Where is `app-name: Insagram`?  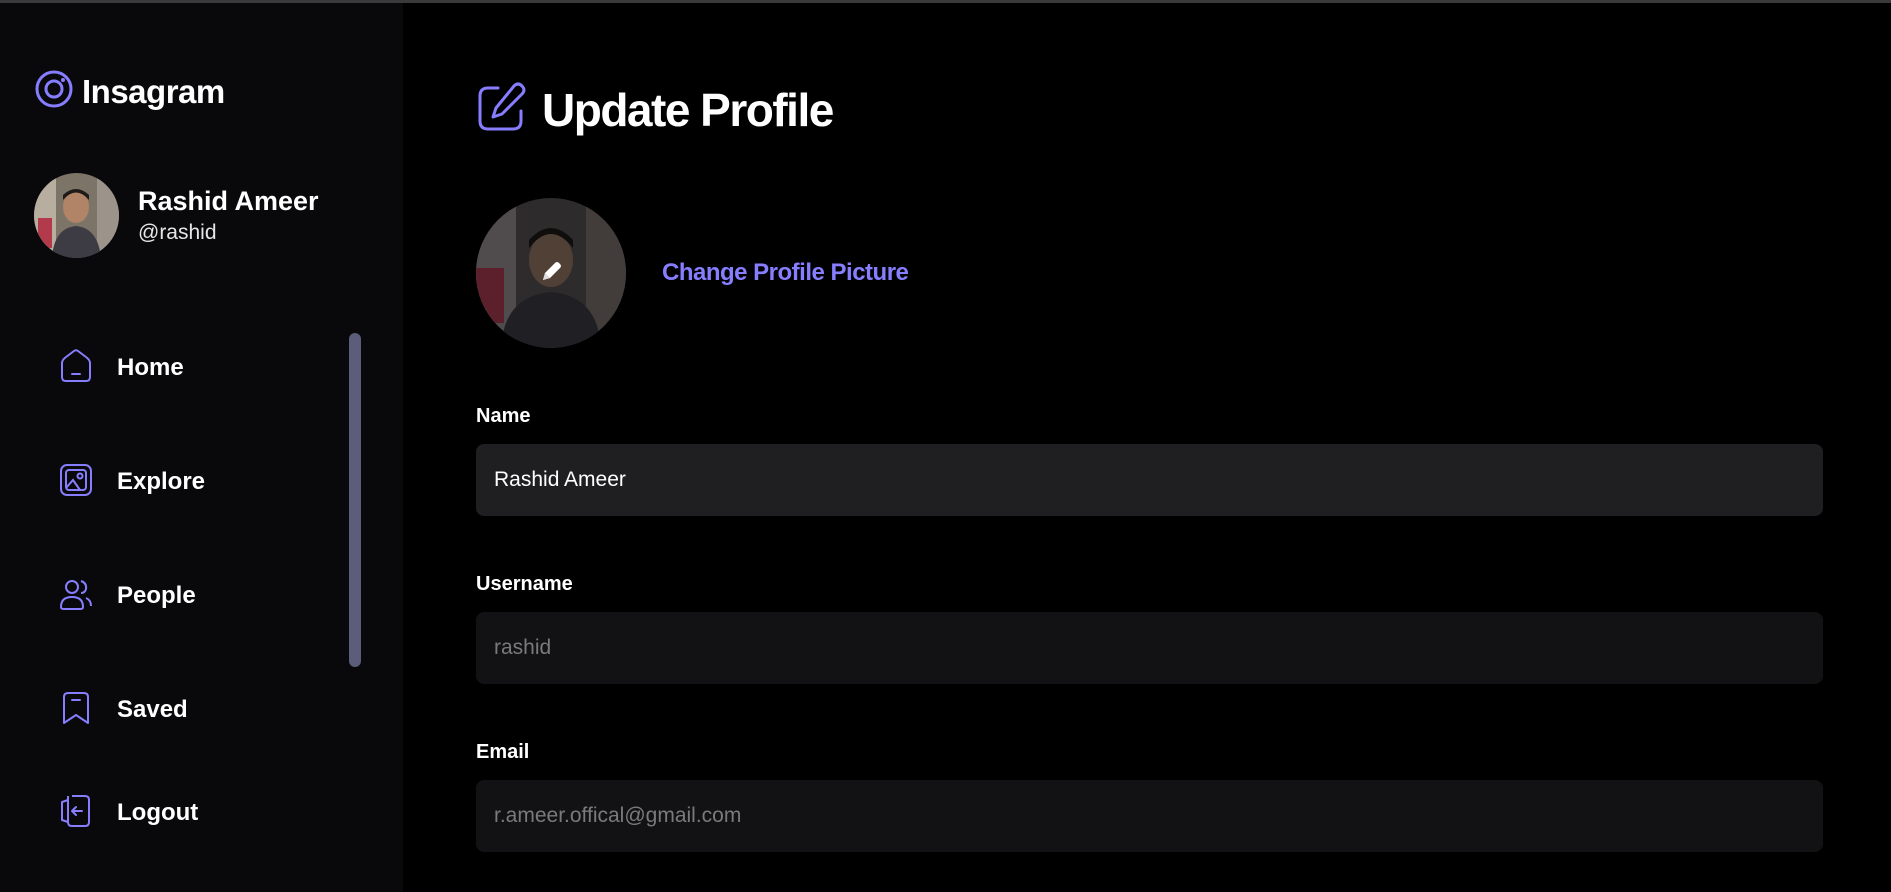
app-name: Insagram is located at coordinates (153, 91).